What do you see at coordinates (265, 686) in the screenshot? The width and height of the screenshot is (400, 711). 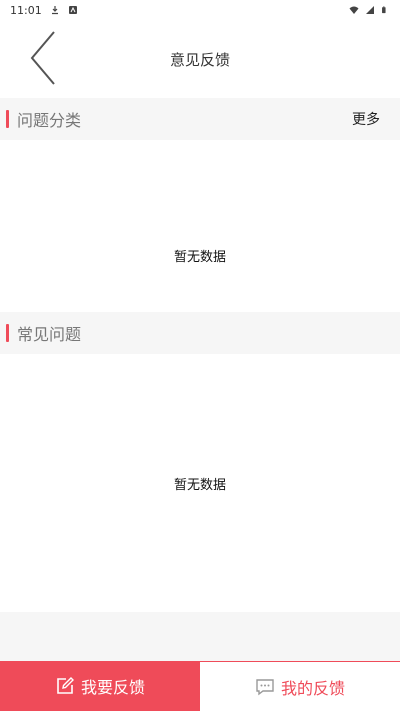 I see `message-icon` at bounding box center [265, 686].